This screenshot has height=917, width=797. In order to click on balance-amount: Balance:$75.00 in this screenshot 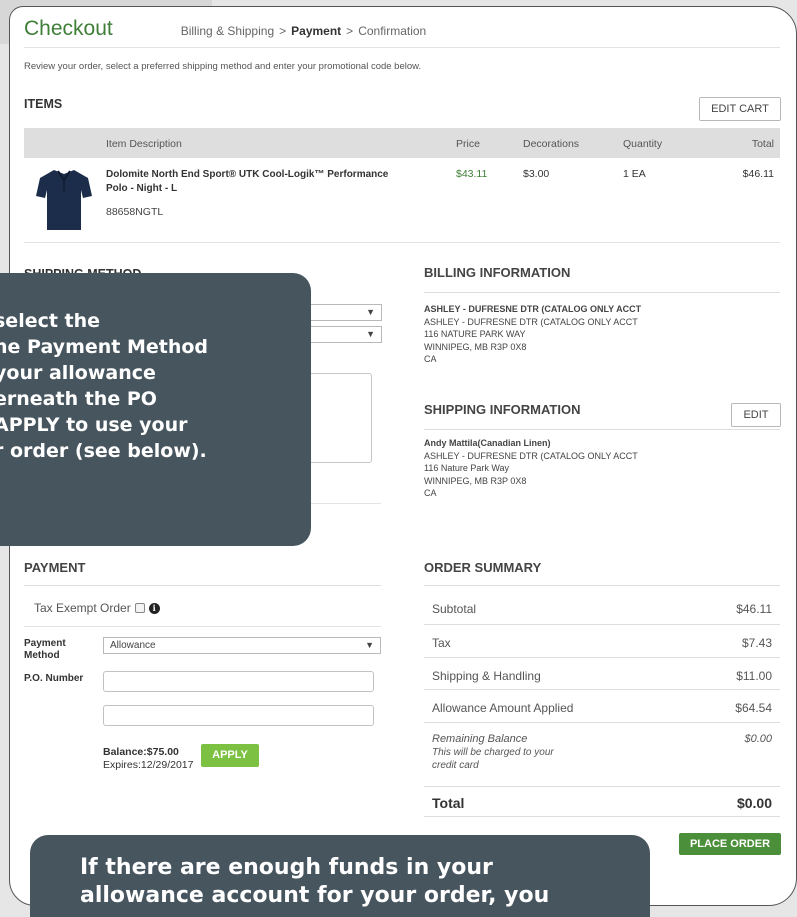, I will do `click(141, 752)`.